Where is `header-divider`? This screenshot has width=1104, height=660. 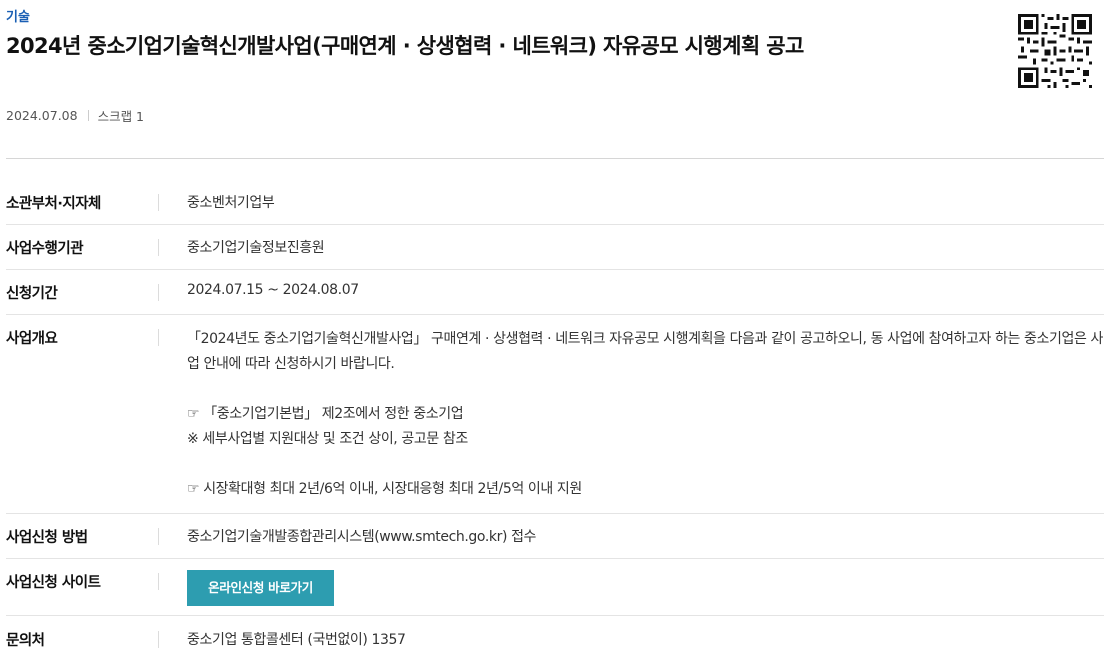 header-divider is located at coordinates (555, 158).